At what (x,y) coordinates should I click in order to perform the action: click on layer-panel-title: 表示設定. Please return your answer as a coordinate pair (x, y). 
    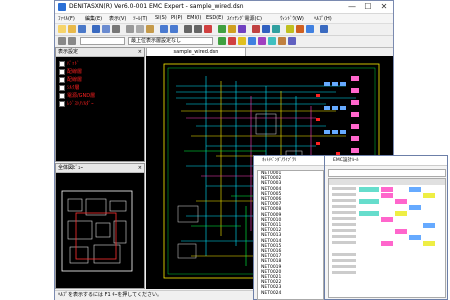
    Looking at the image, I should click on (68, 52).